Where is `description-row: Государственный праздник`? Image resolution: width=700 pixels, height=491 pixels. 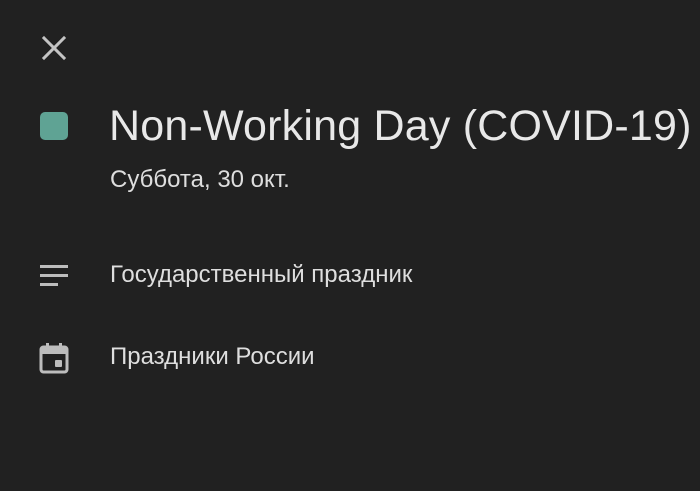 description-row: Государственный праздник is located at coordinates (350, 275).